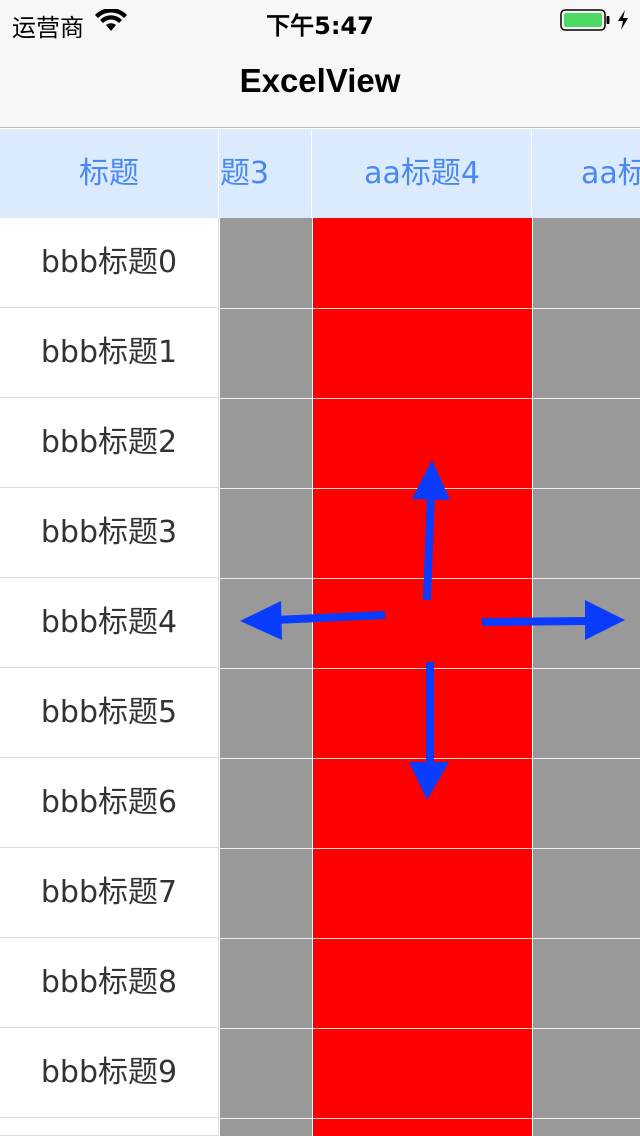  I want to click on row-label-partial, so click(109, 1127).